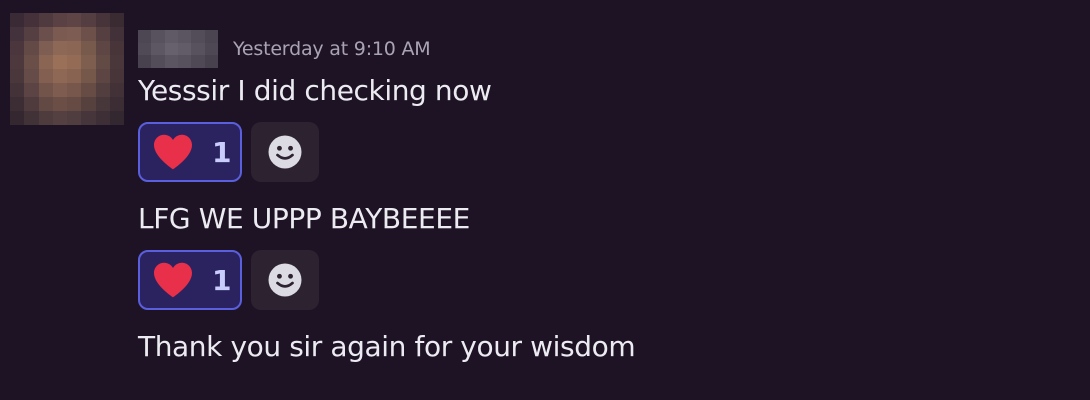  I want to click on username, so click(178, 49).